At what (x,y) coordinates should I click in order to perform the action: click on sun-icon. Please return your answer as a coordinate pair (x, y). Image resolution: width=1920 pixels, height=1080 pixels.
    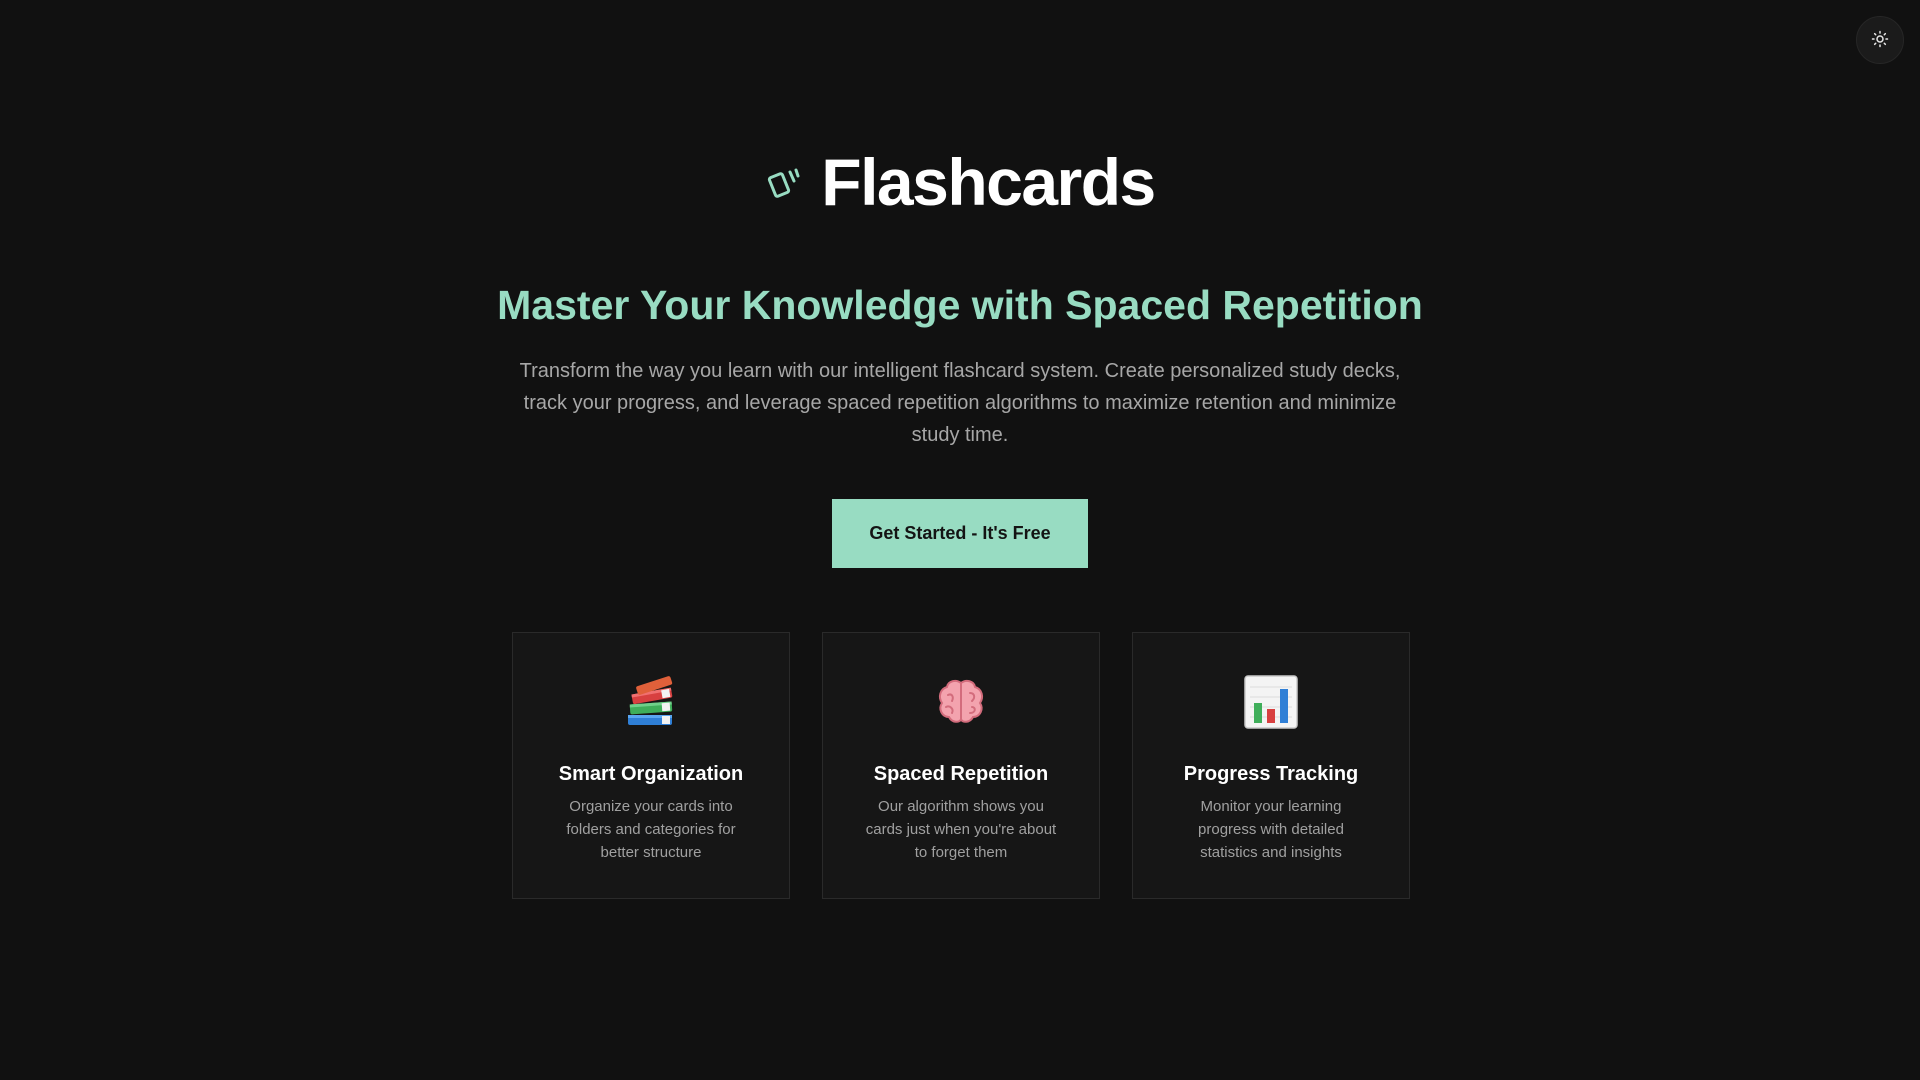
    Looking at the image, I should click on (1880, 40).